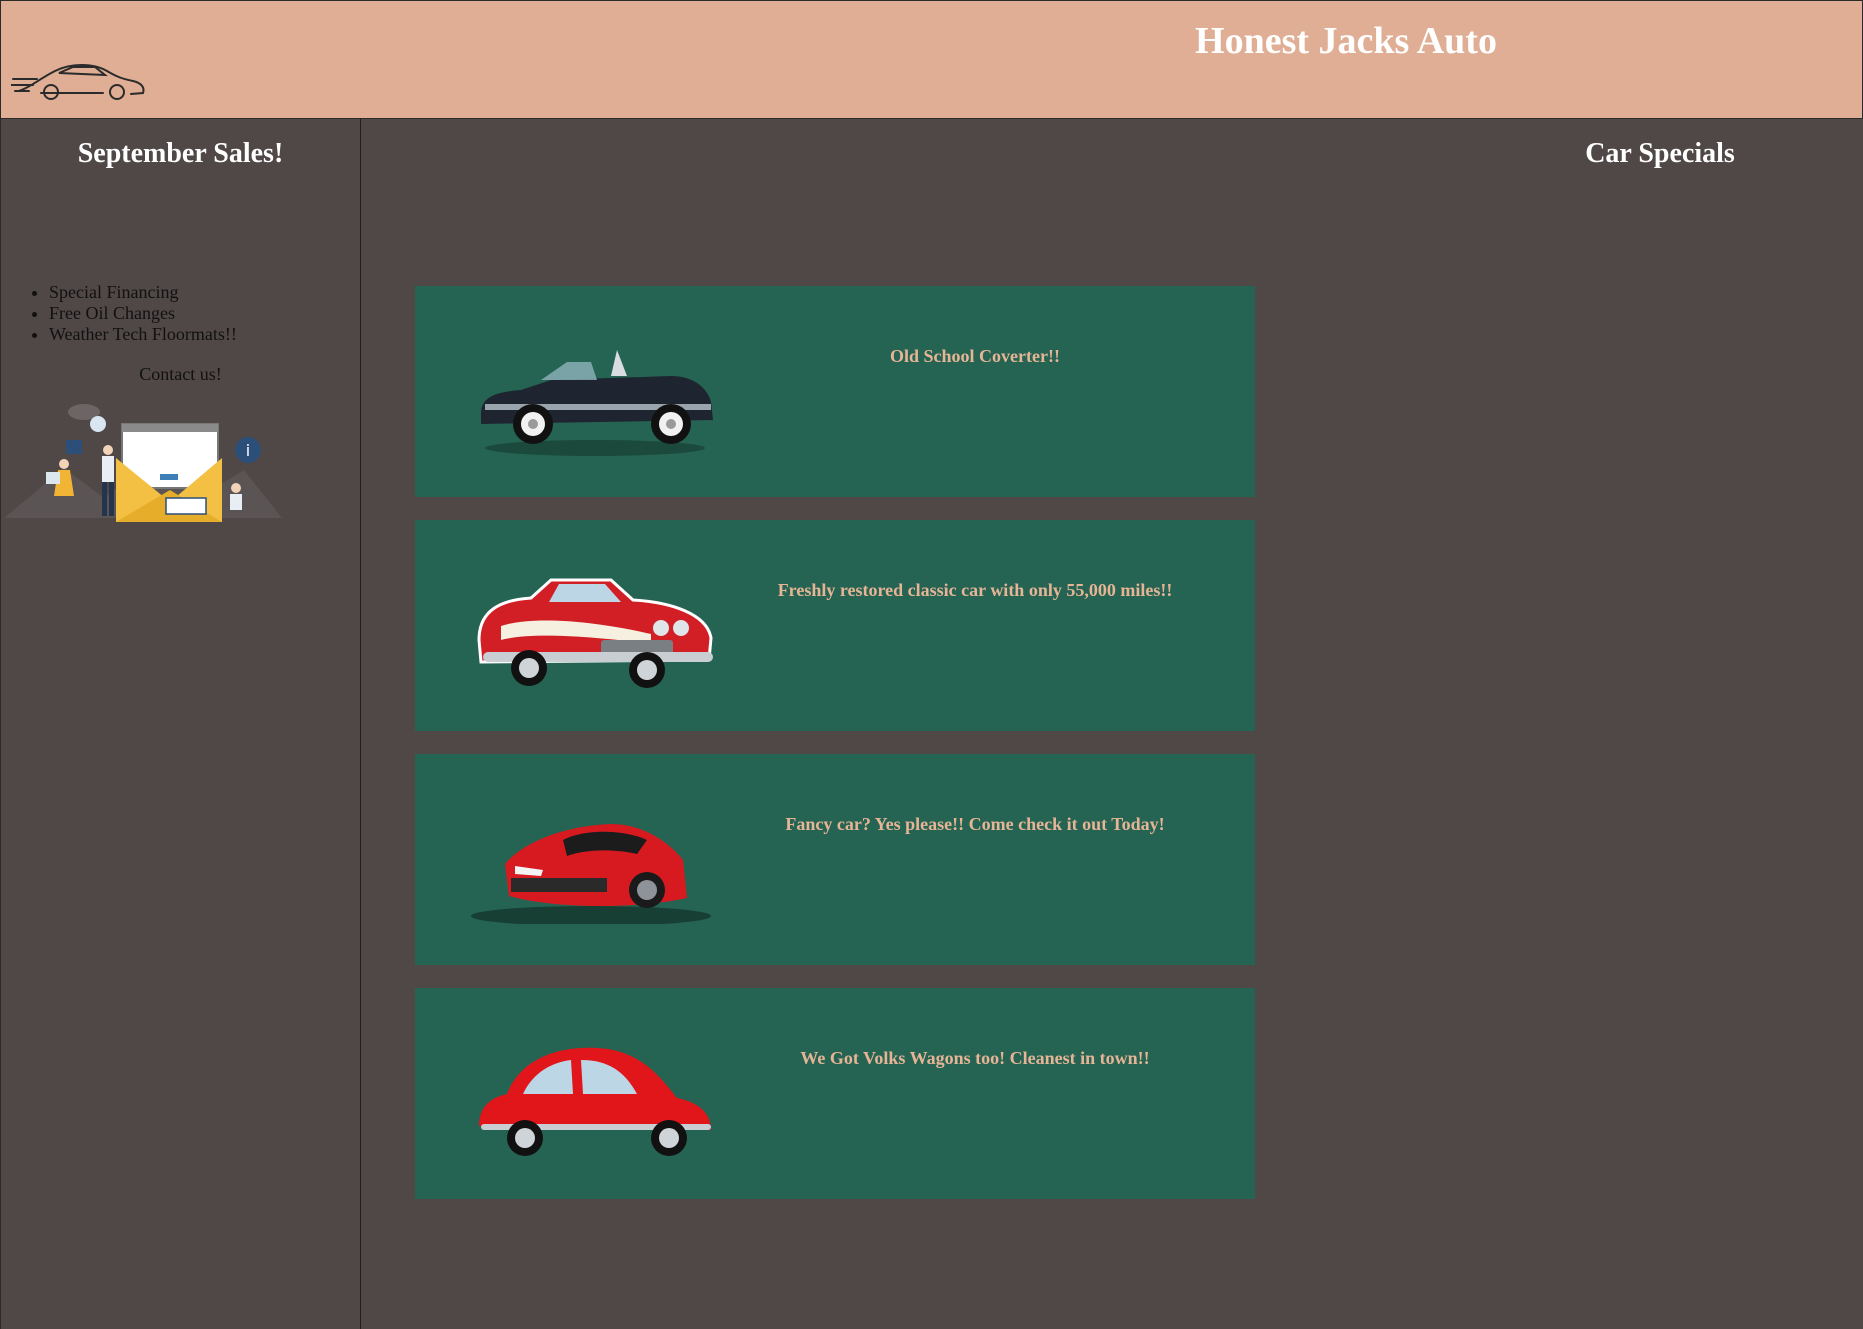 The image size is (1863, 1329). Describe the element at coordinates (143, 292) in the screenshot. I see `promotion-item: Special Financing` at that location.